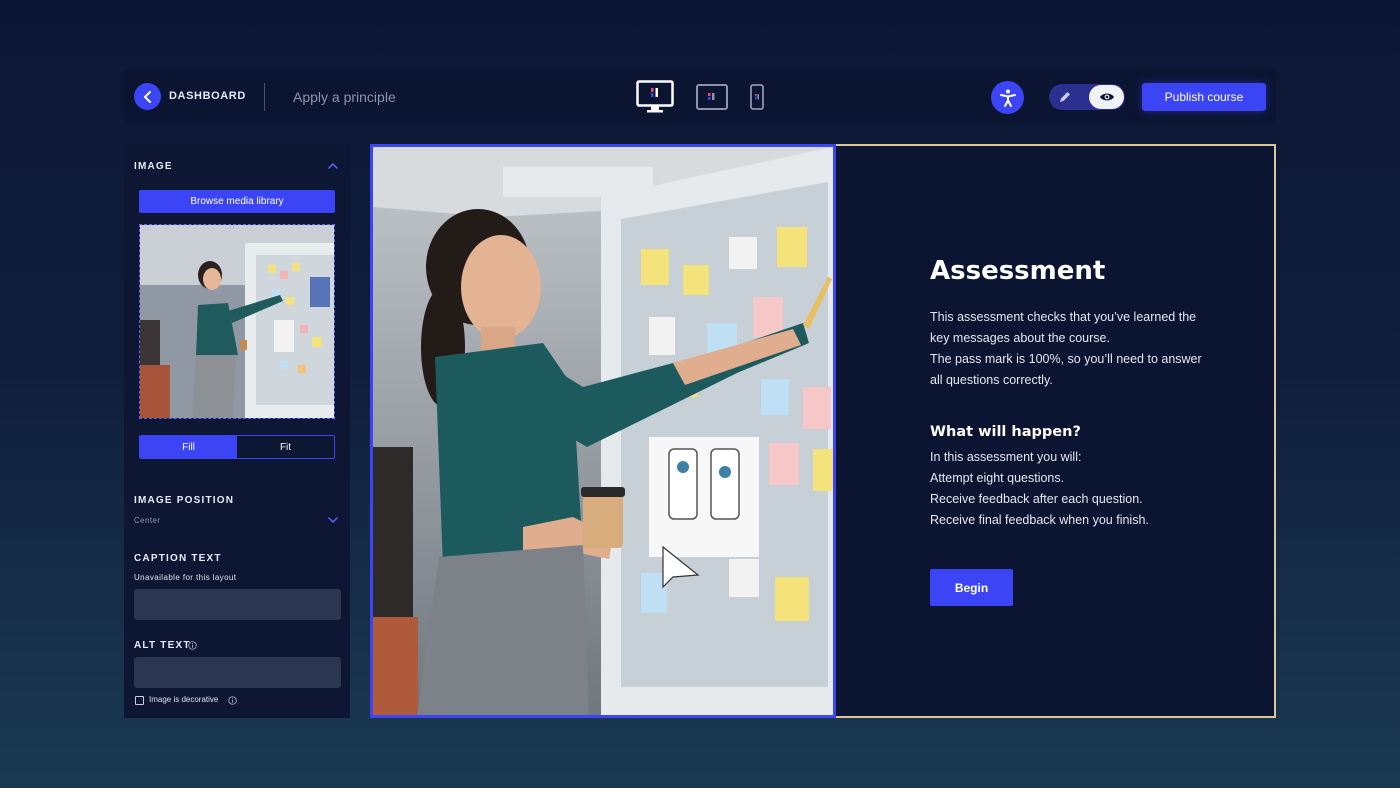 Image resolution: width=1400 pixels, height=788 pixels. Describe the element at coordinates (184, 500) in the screenshot. I see `image-position-title: IMAGE POSITION` at that location.